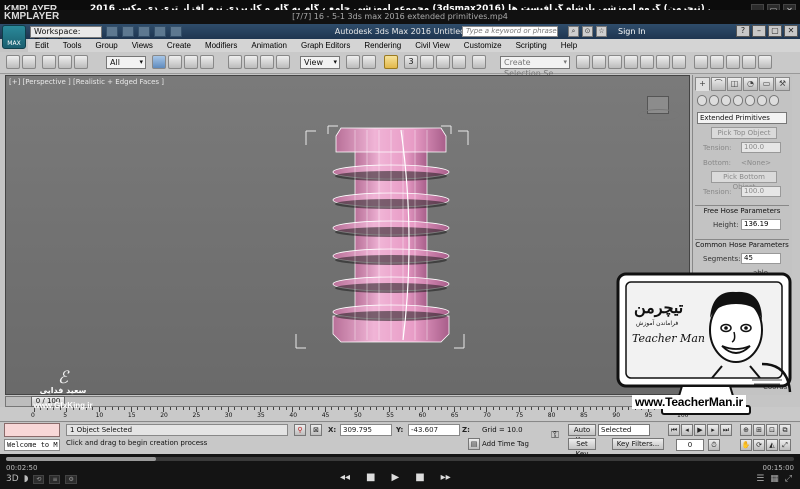 The height and width of the screenshot is (489, 800). Describe the element at coordinates (251, 62) in the screenshot. I see `rotate-icon` at that location.